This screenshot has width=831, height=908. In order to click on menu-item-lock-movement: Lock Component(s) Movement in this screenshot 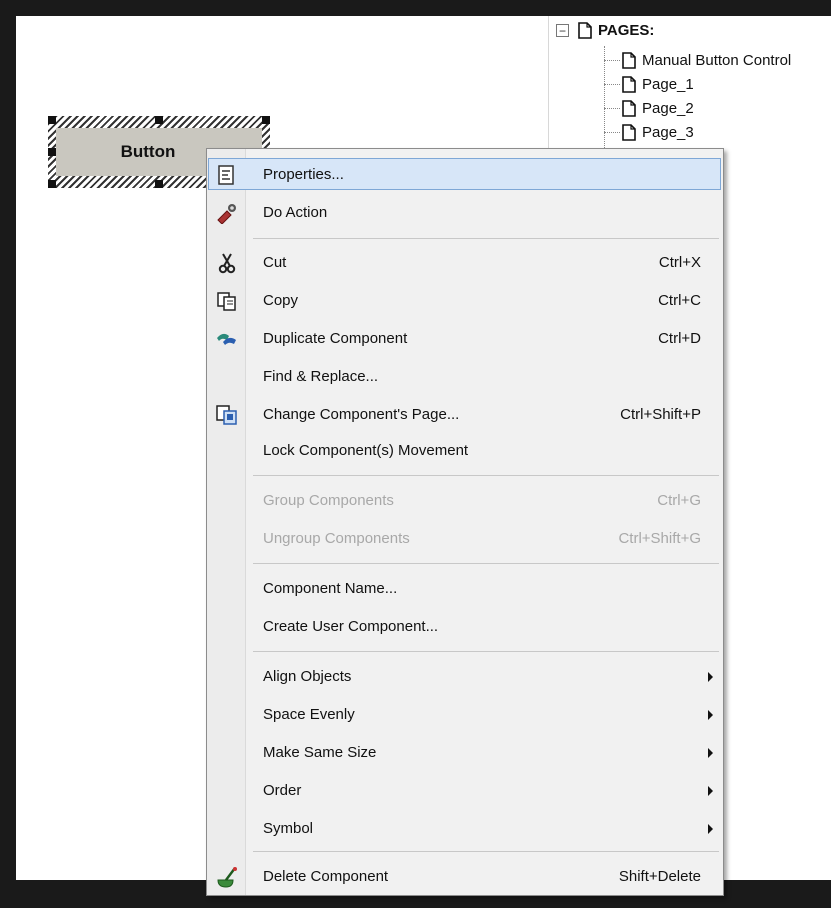, I will do `click(465, 451)`.